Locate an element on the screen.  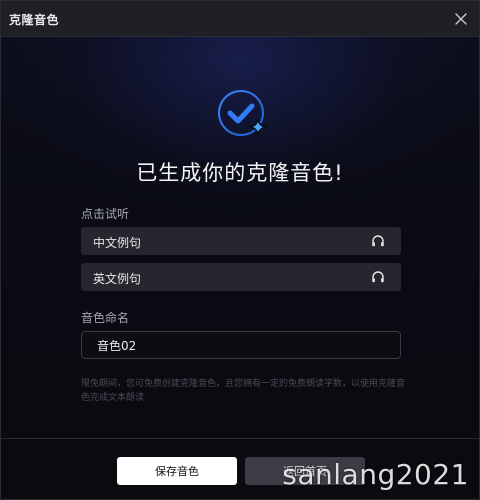
sample-row-chinese: 中文例句 is located at coordinates (241, 241).